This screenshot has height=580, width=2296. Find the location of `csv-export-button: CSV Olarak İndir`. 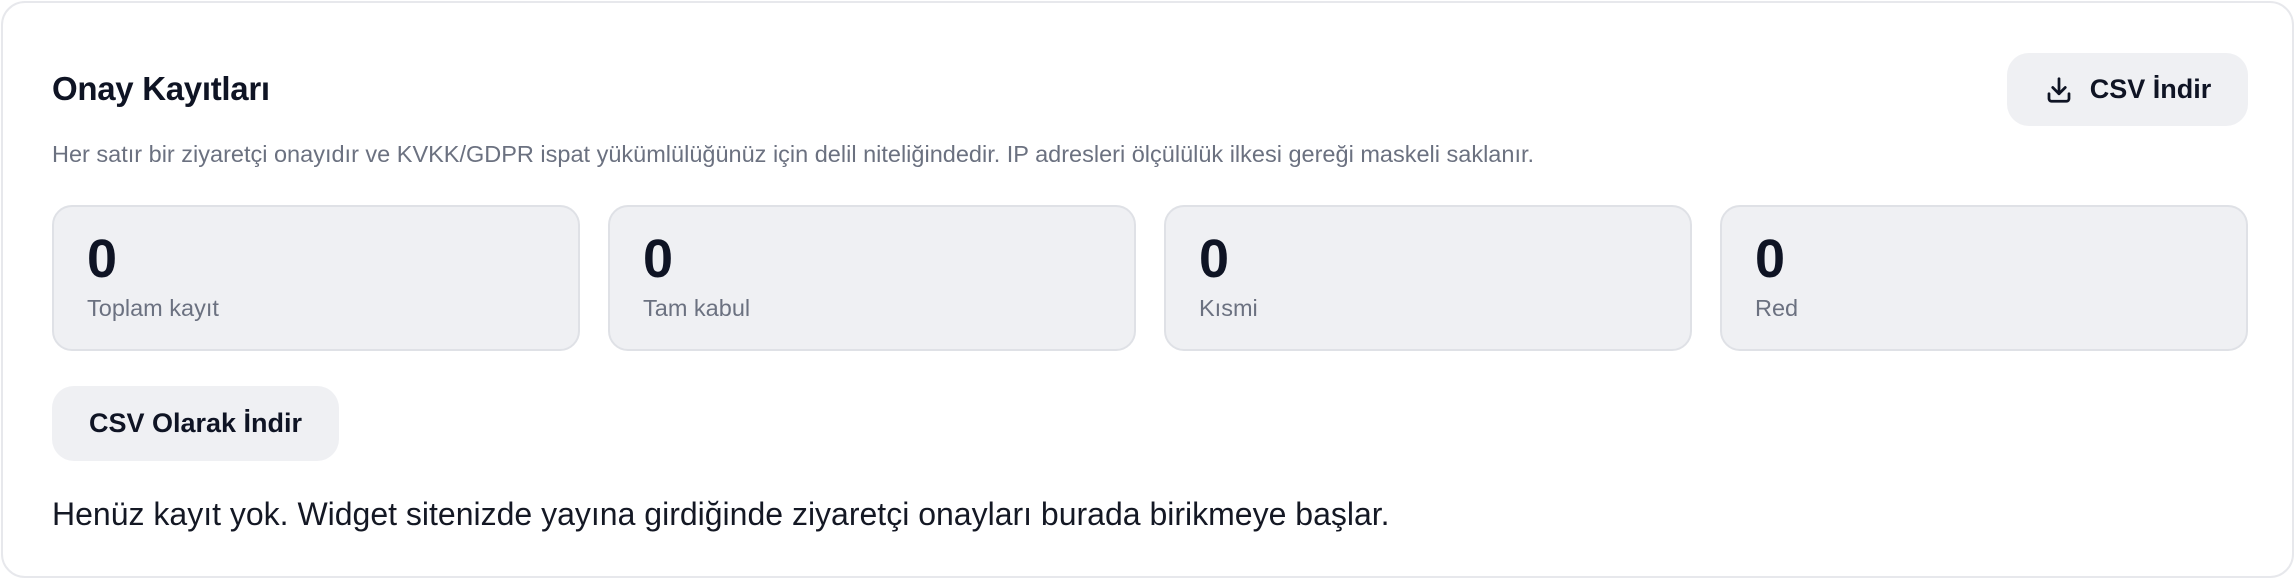

csv-export-button: CSV Olarak İndir is located at coordinates (195, 423).